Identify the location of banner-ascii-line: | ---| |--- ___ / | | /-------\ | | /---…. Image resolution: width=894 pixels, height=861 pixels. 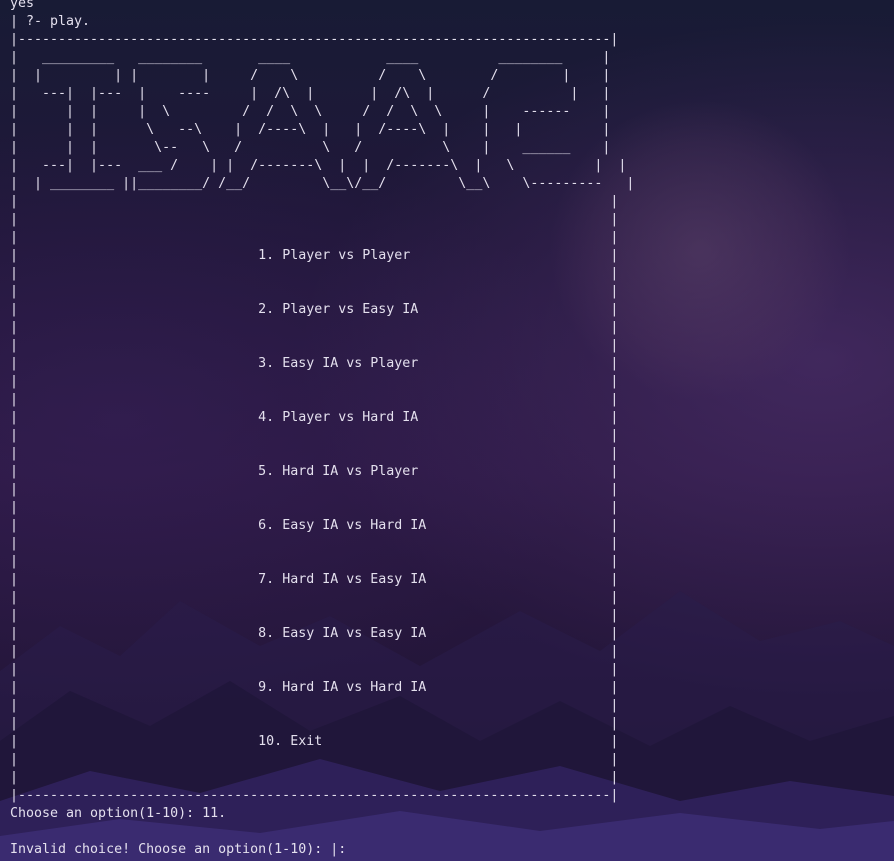
(318, 165).